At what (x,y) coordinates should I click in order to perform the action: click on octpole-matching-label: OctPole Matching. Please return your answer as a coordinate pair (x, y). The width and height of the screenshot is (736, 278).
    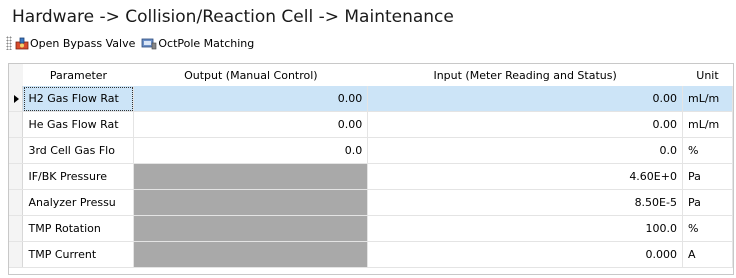
    Looking at the image, I should click on (206, 43).